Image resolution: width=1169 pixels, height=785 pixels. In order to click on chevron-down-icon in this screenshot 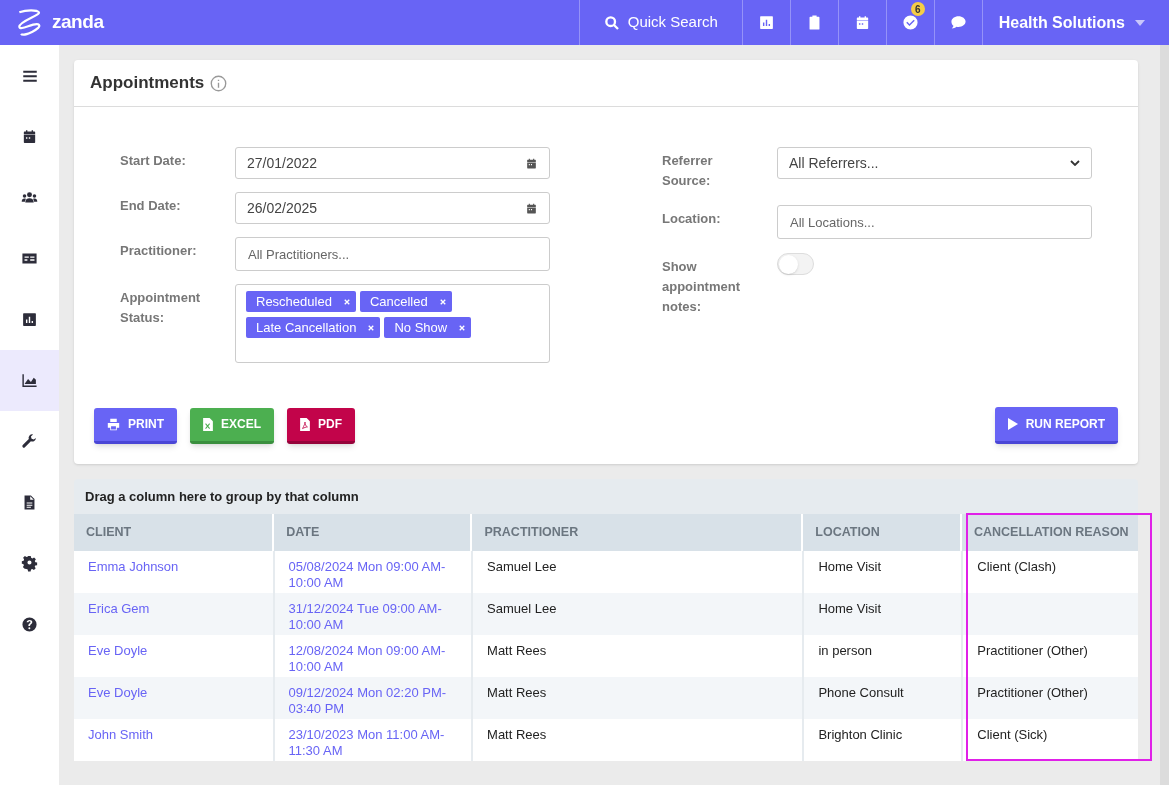, I will do `click(1075, 163)`.